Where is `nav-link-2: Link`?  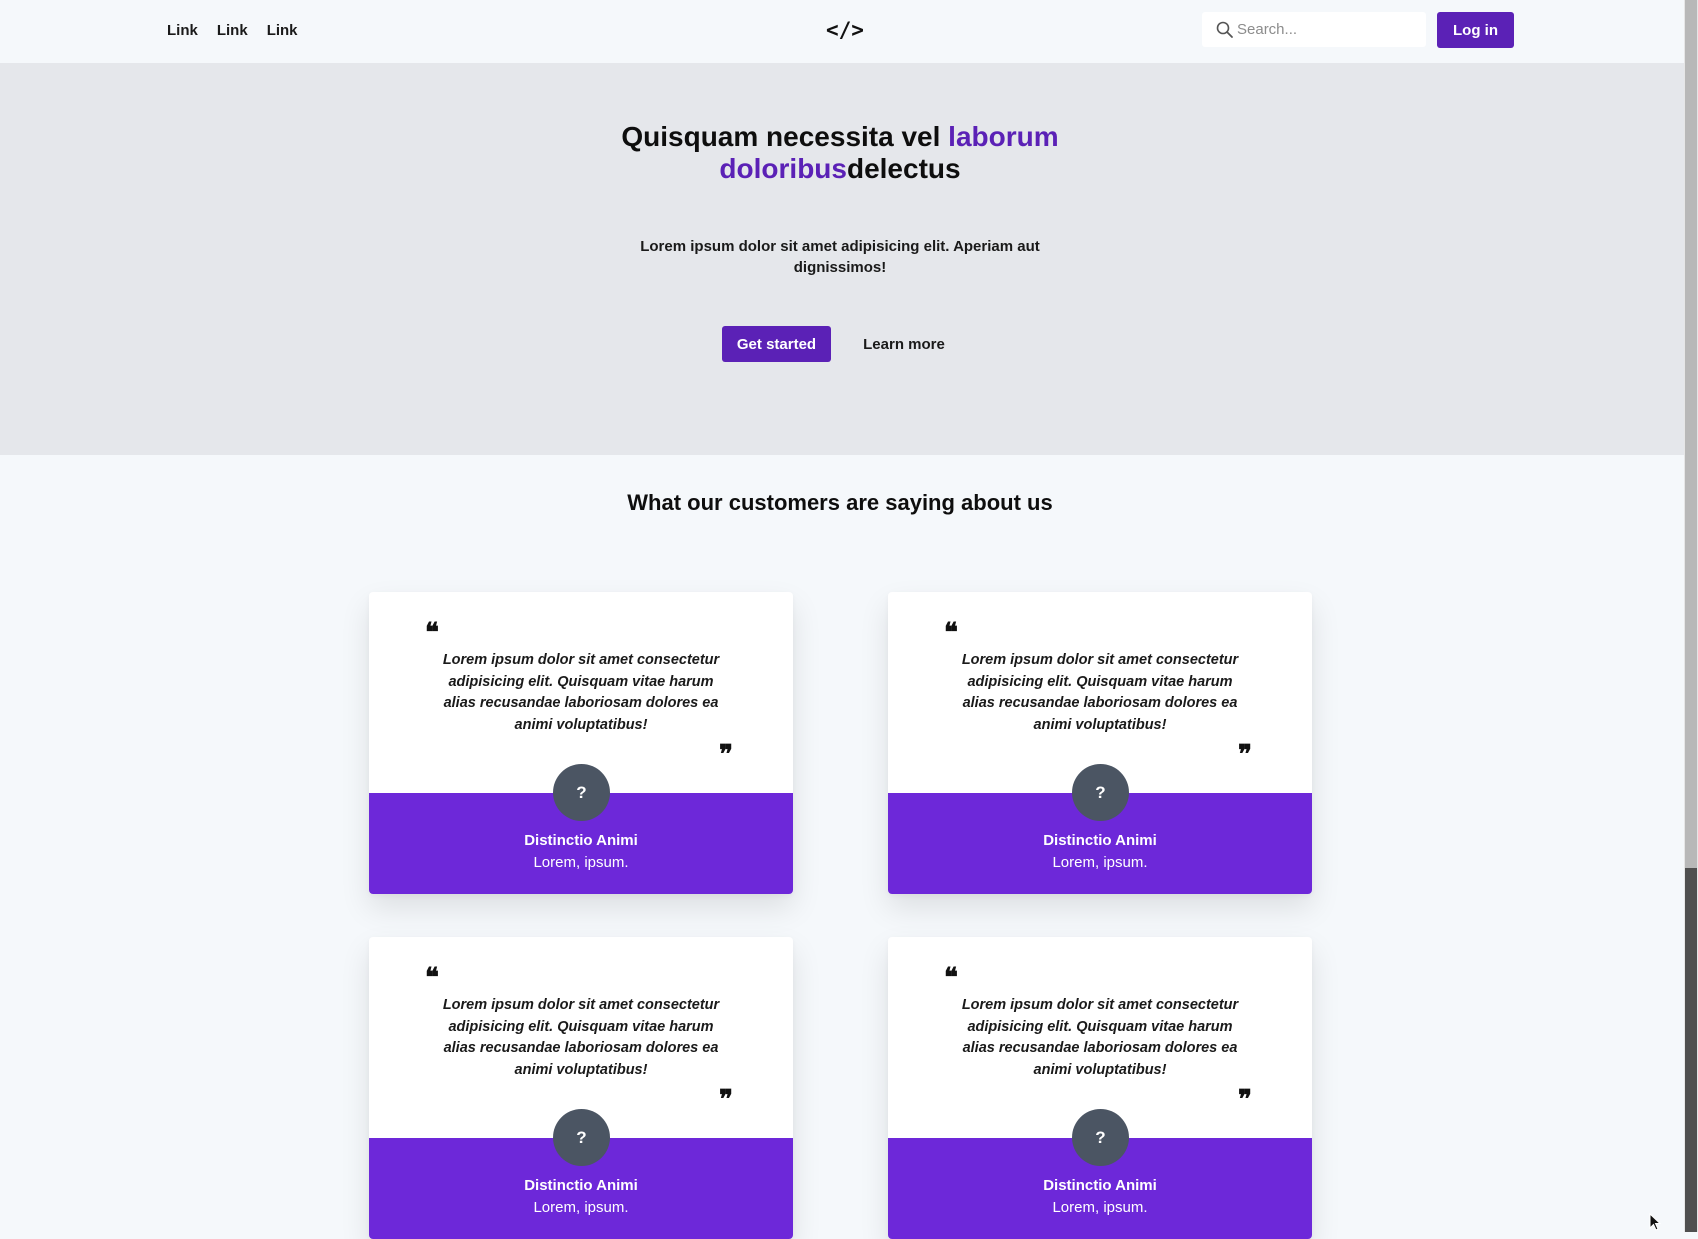
nav-link-2: Link is located at coordinates (232, 30).